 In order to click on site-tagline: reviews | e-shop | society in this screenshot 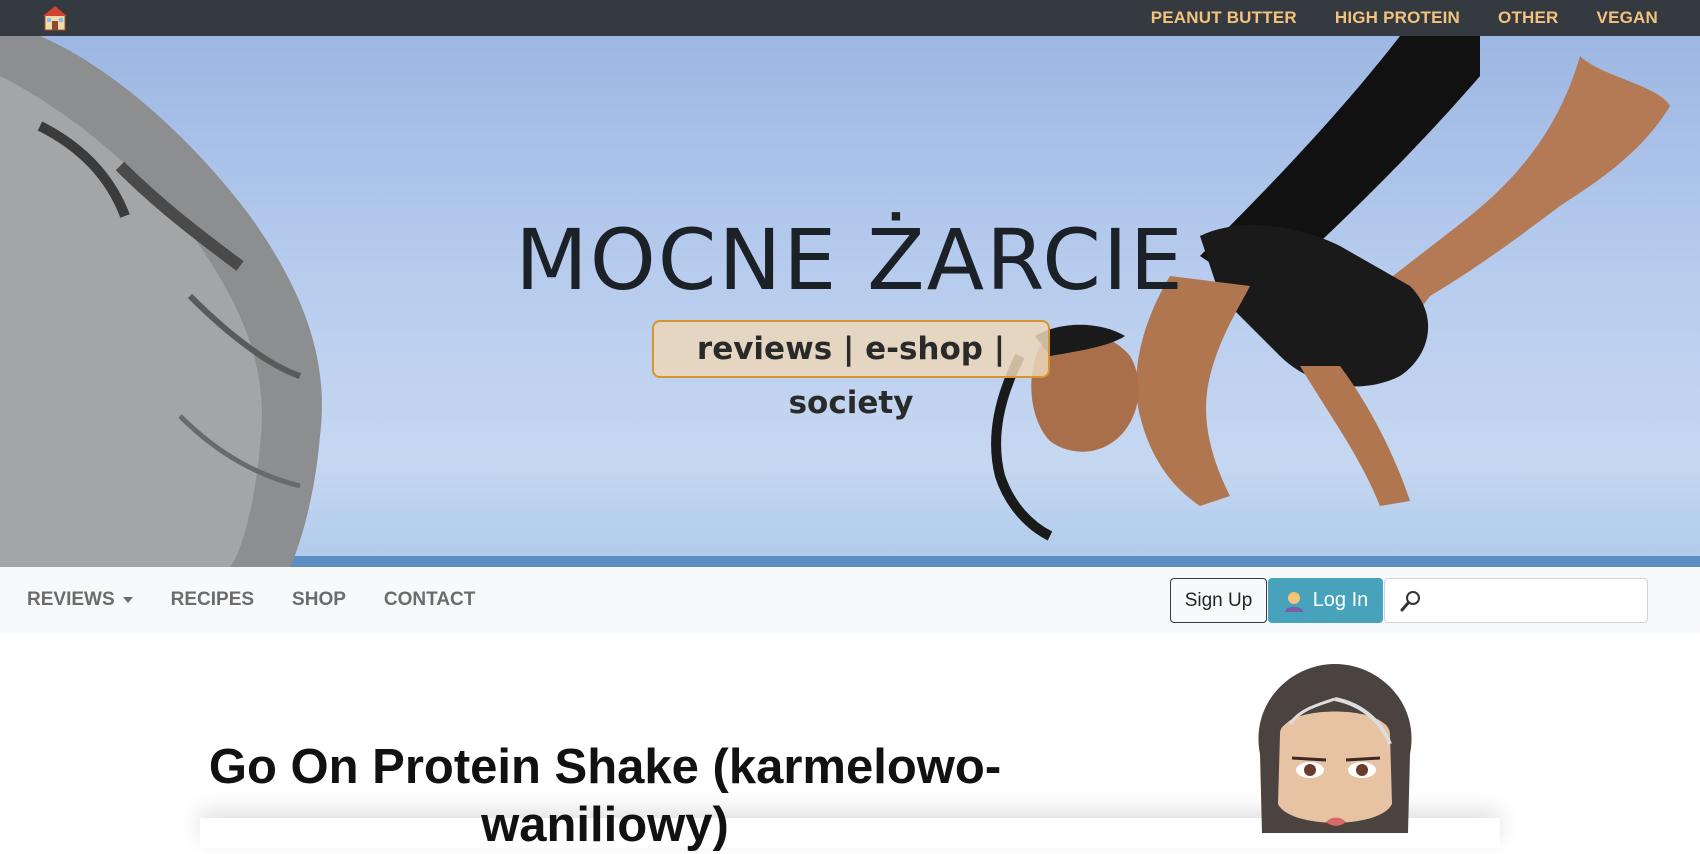, I will do `click(851, 370)`.